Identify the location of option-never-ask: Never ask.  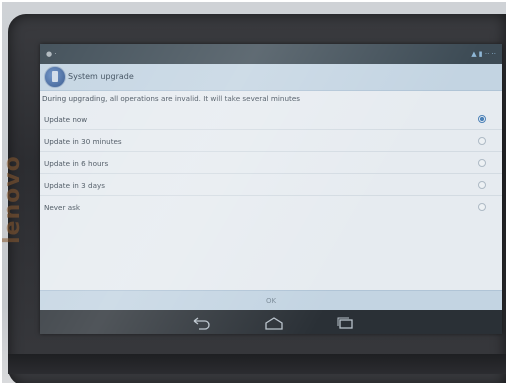
(271, 206).